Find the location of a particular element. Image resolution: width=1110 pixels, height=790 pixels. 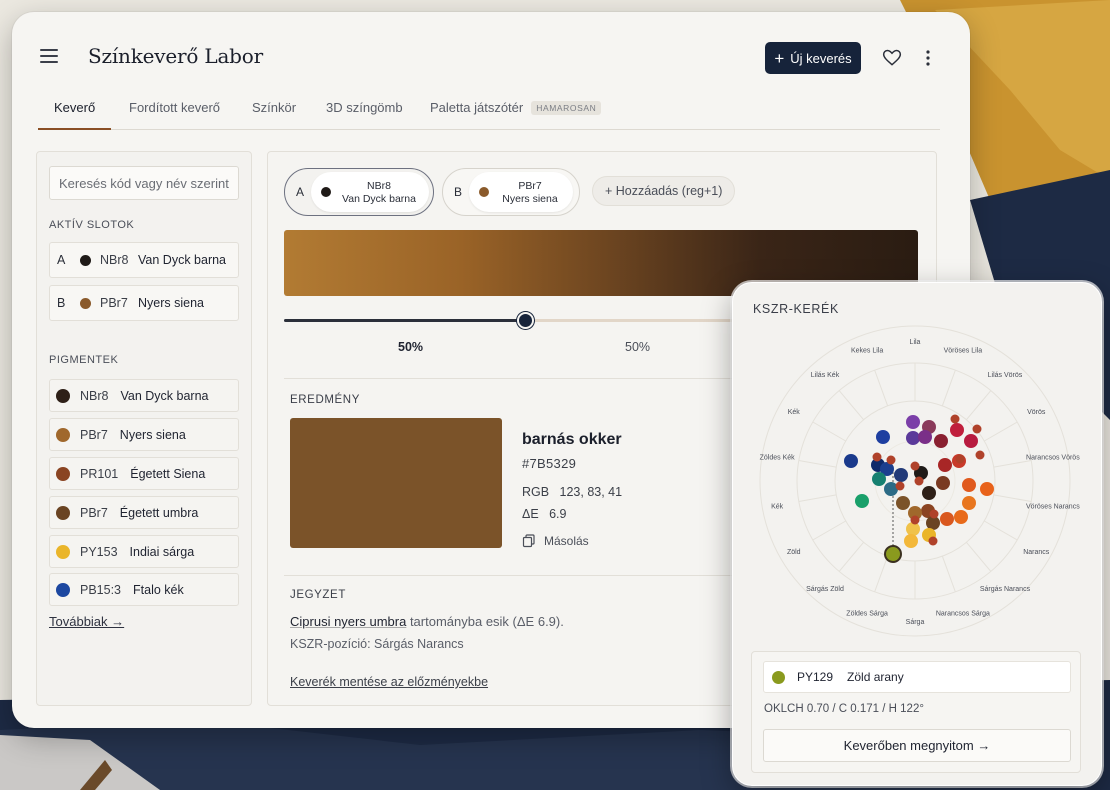

pigment-item: PBr7 Nyers siena is located at coordinates (144, 434).